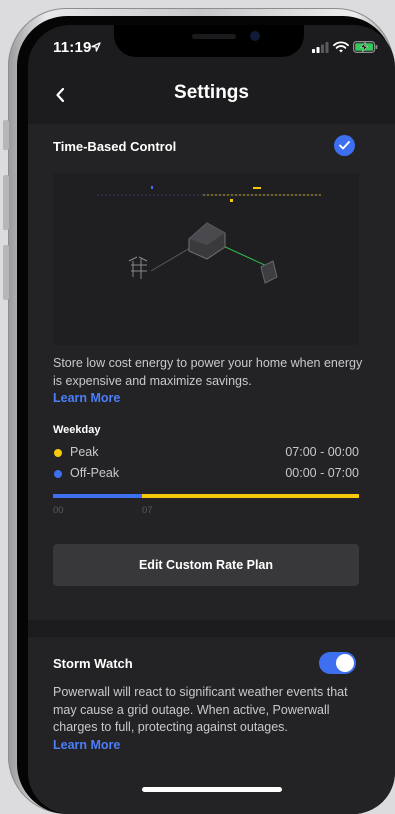 Image resolution: width=395 pixels, height=814 pixels. I want to click on edit-custom-rate-plan-button: Edit Custom Rate Plan, so click(206, 565).